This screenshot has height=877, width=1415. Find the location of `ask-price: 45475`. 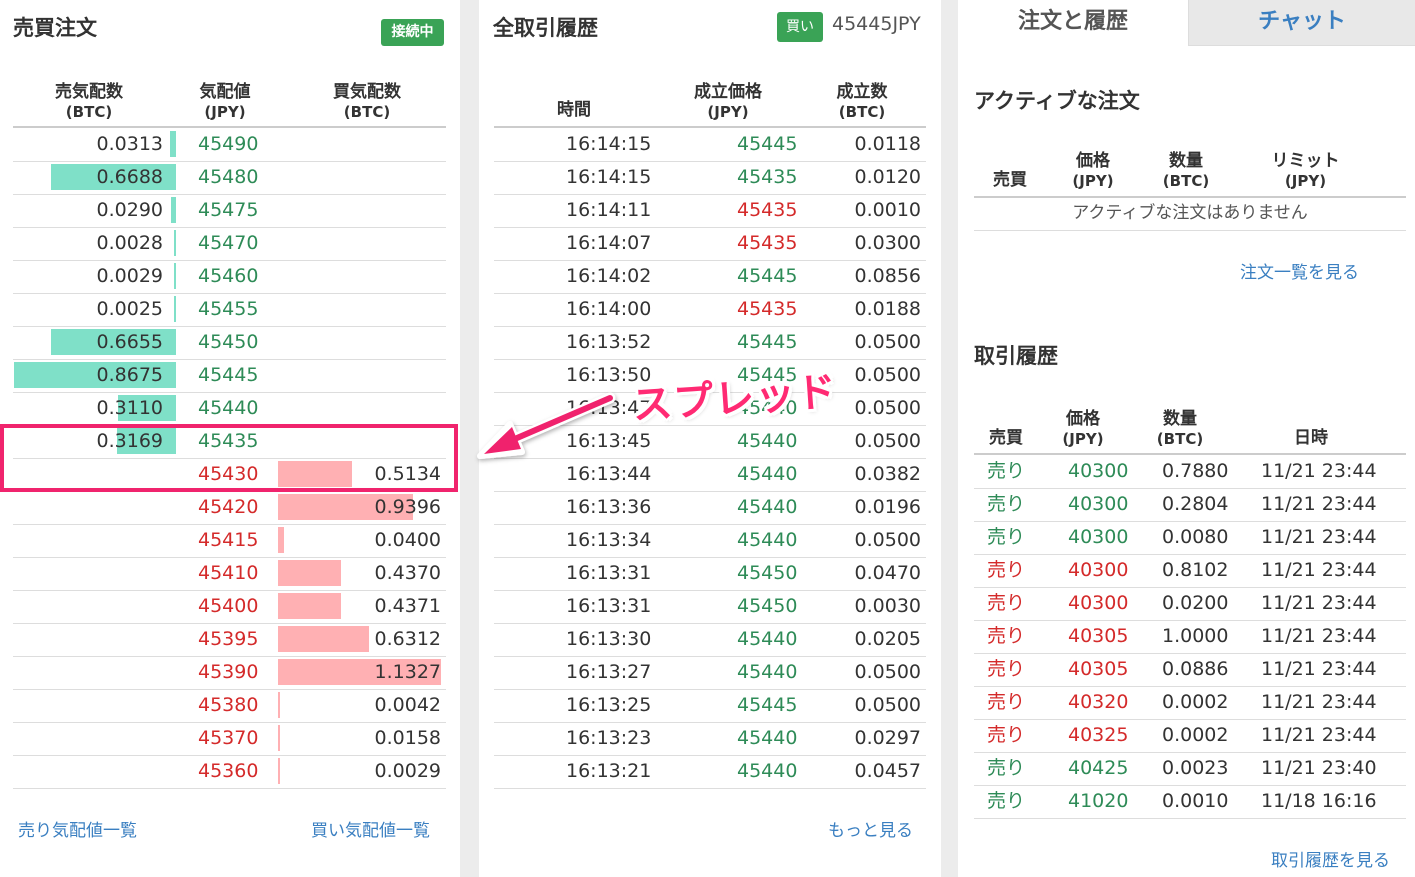

ask-price: 45475 is located at coordinates (228, 210).